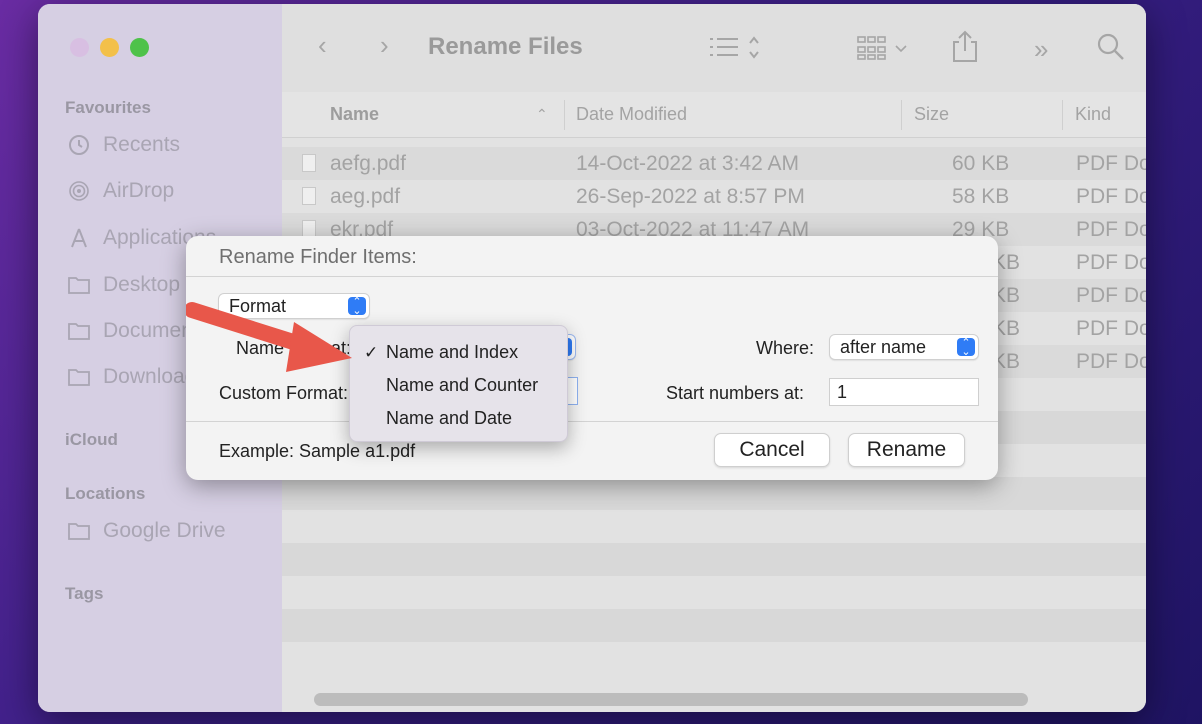 The image size is (1202, 724). Describe the element at coordinates (931, 114) in the screenshot. I see `column-size: Size` at that location.